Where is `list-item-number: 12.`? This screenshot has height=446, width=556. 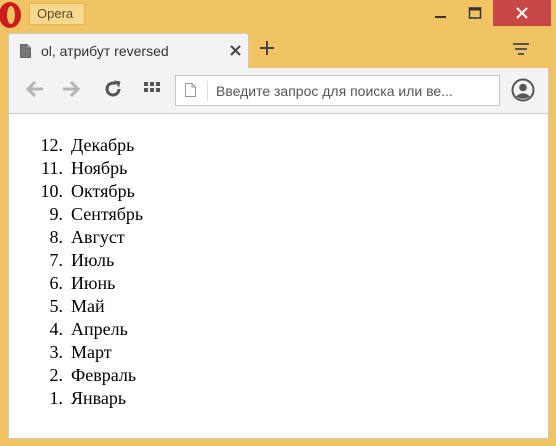 list-item-number: 12. is located at coordinates (52, 145).